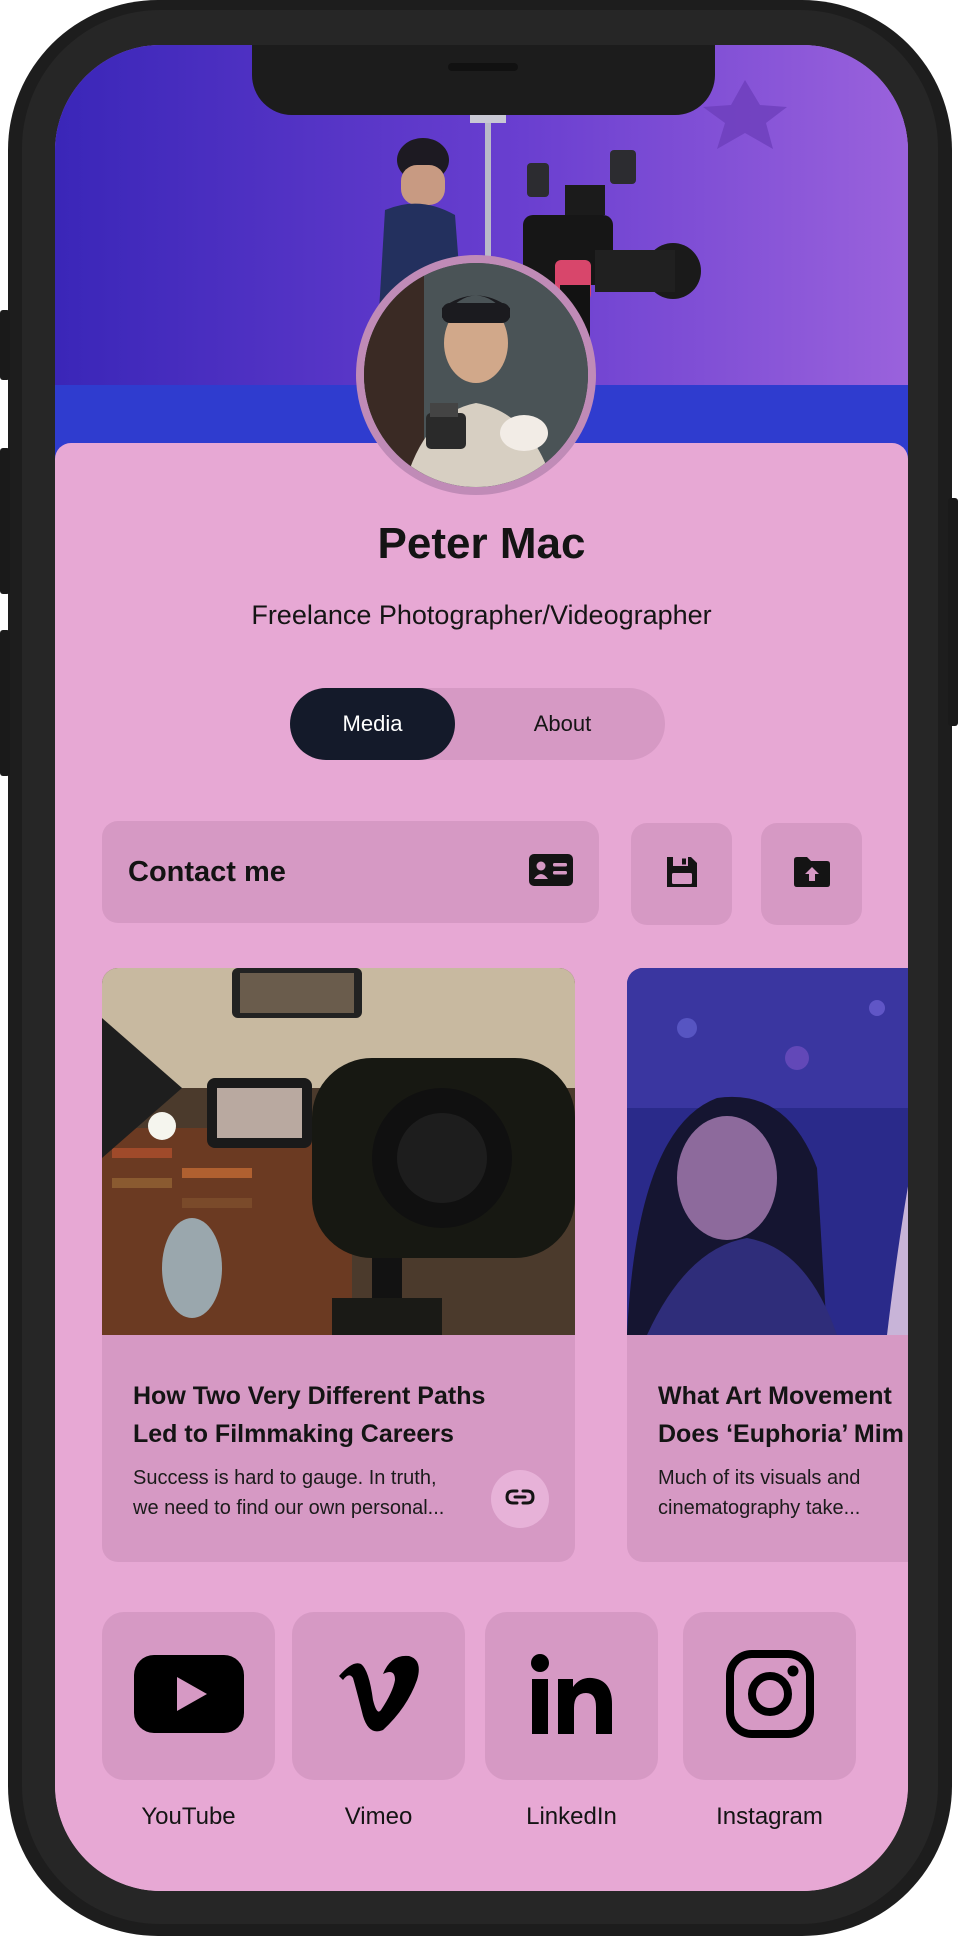  Describe the element at coordinates (188, 1816) in the screenshot. I see `youtube-label: YouTube` at that location.